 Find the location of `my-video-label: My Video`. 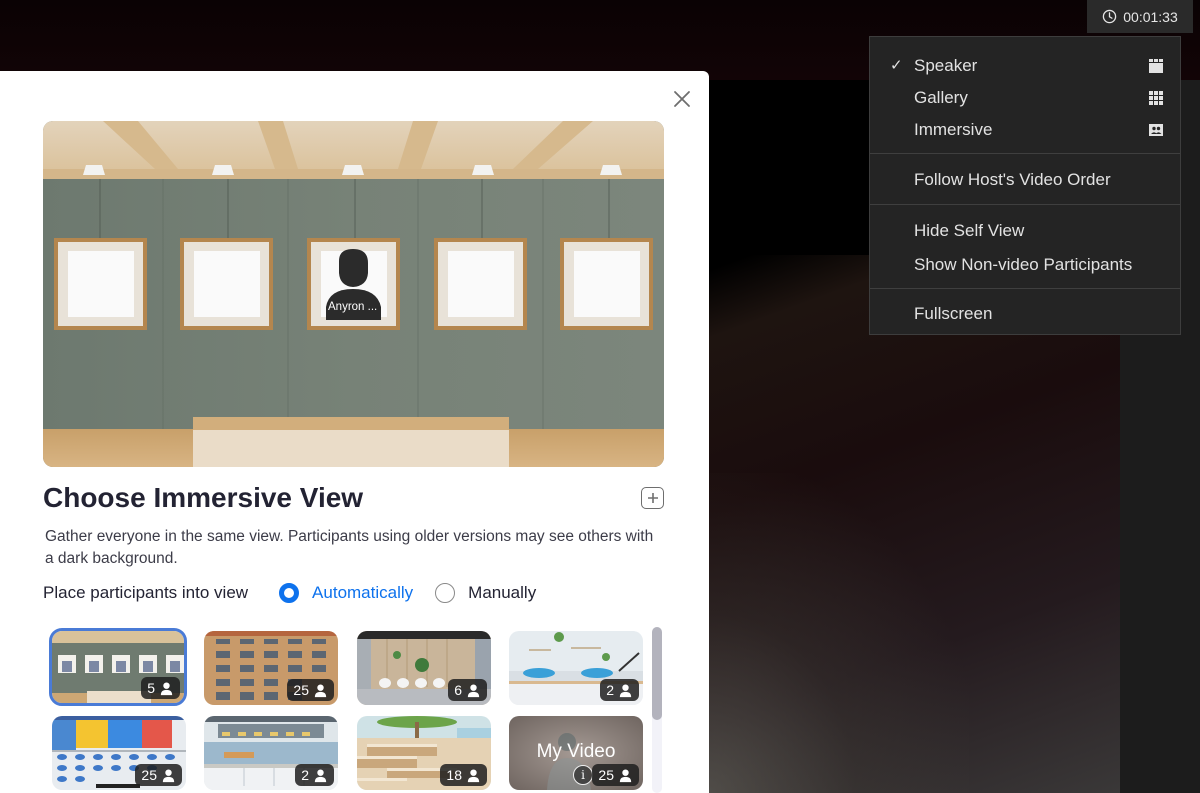

my-video-label: My Video is located at coordinates (576, 751).